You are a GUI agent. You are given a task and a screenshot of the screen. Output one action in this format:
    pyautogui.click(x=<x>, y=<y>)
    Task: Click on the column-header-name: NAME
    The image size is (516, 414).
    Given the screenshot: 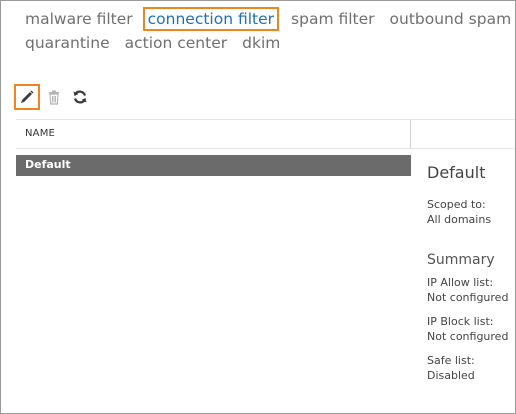 What is the action you would take?
    pyautogui.click(x=40, y=133)
    